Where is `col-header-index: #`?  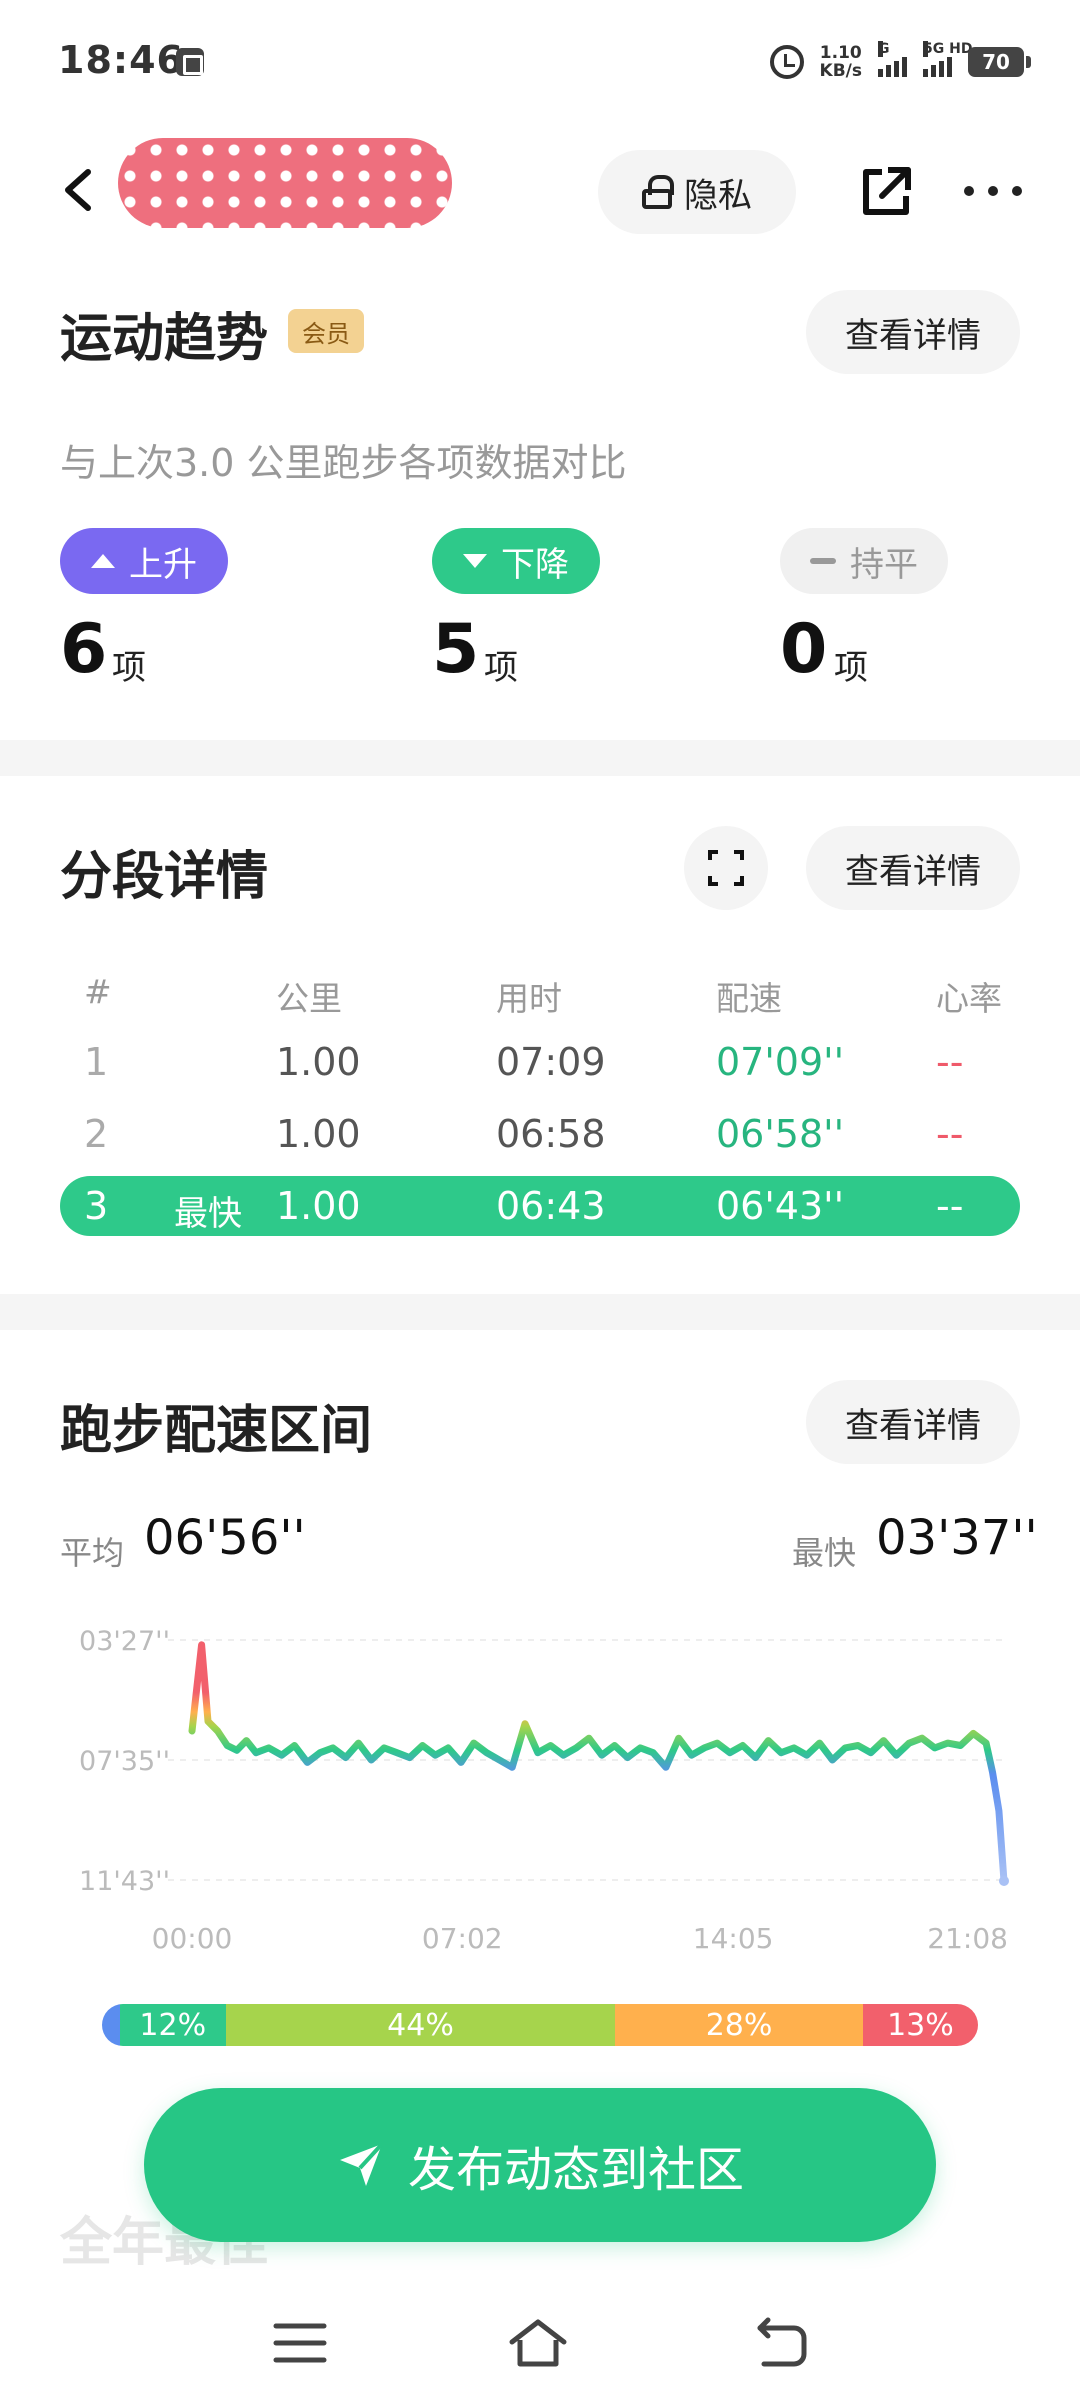
col-header-index: # is located at coordinates (98, 991).